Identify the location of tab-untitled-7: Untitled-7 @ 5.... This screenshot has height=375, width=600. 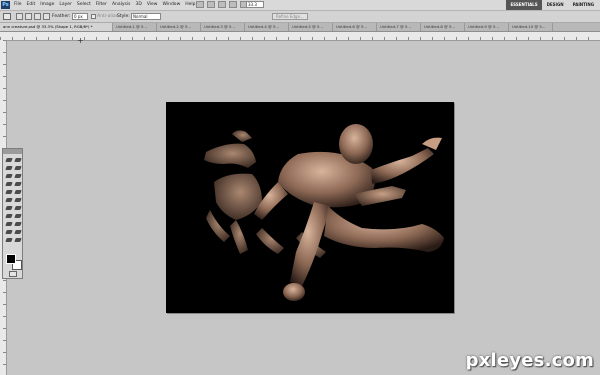
(399, 27).